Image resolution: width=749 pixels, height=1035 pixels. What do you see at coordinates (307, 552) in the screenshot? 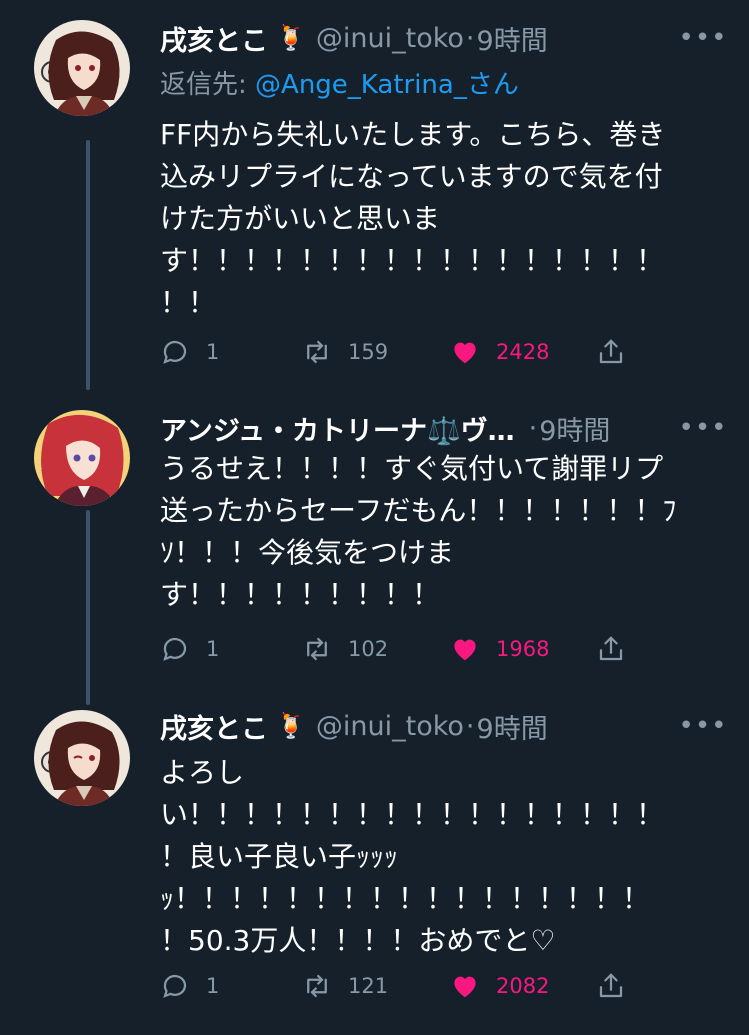
I see `text-line: ｿ！！！今後気をつけま` at bounding box center [307, 552].